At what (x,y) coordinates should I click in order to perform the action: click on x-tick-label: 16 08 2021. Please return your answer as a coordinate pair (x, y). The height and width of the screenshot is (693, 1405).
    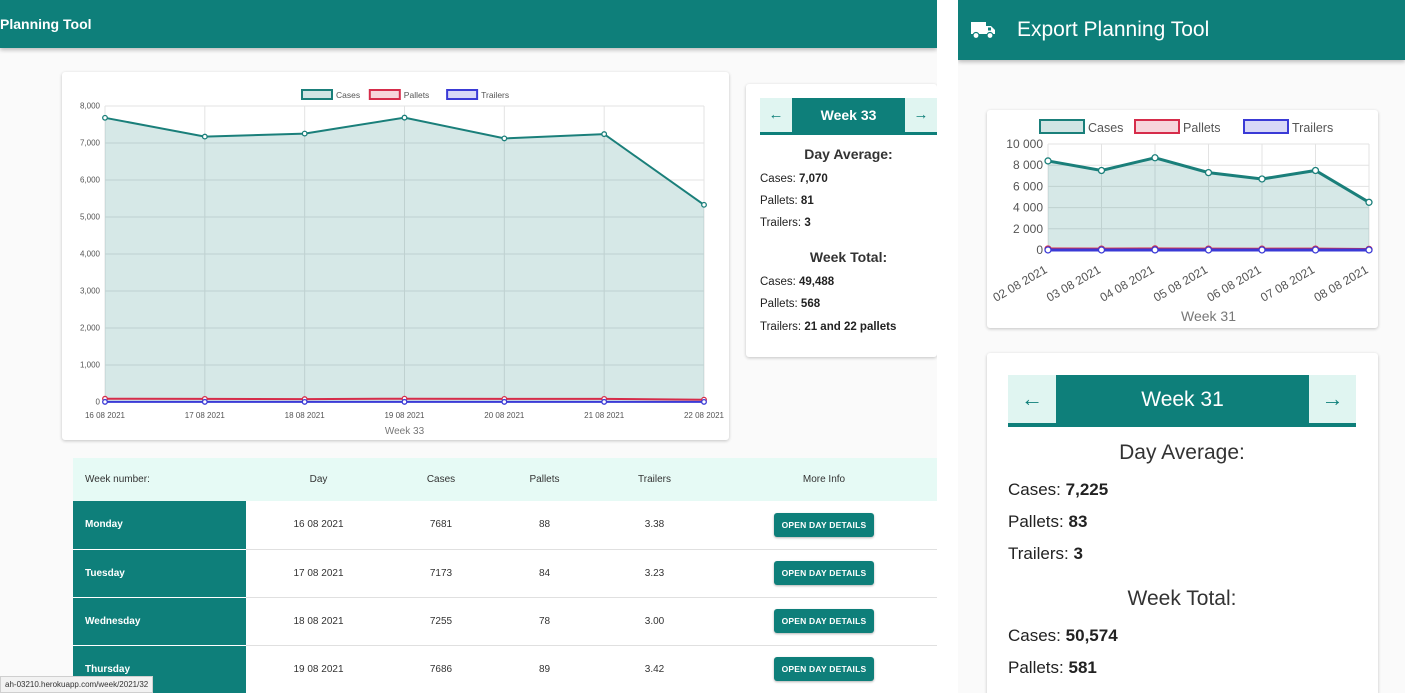
    Looking at the image, I should click on (105, 415).